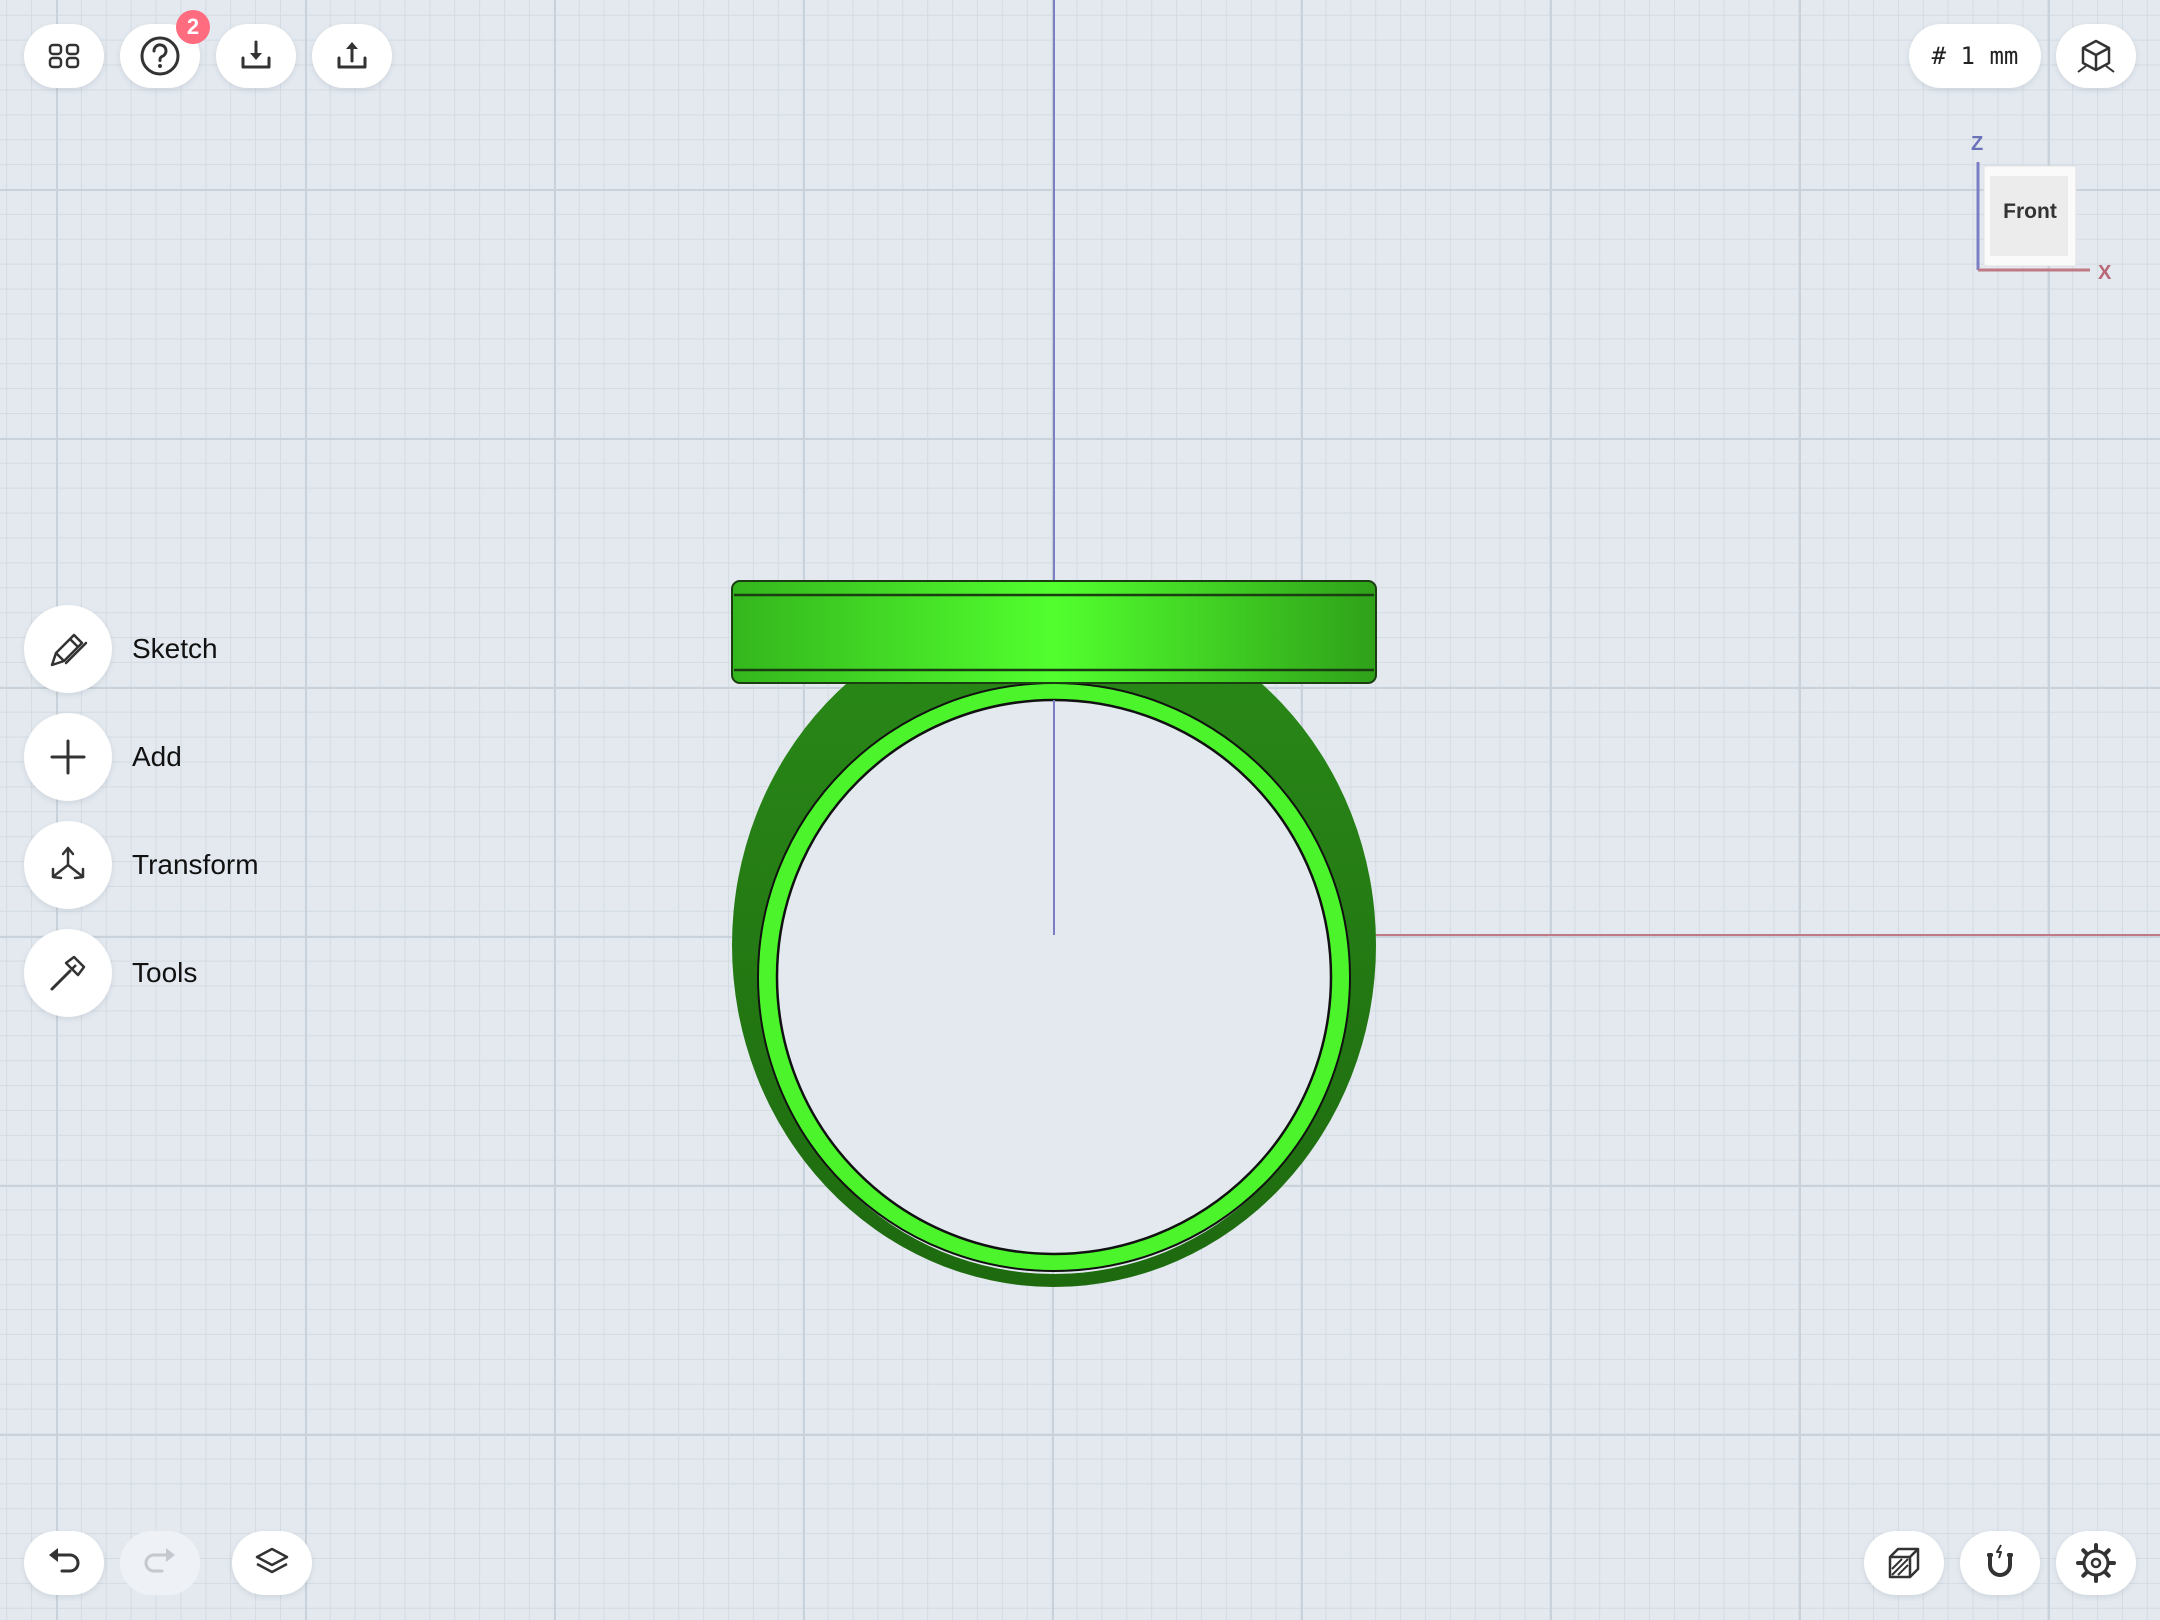  I want to click on plus-icon, so click(68, 757).